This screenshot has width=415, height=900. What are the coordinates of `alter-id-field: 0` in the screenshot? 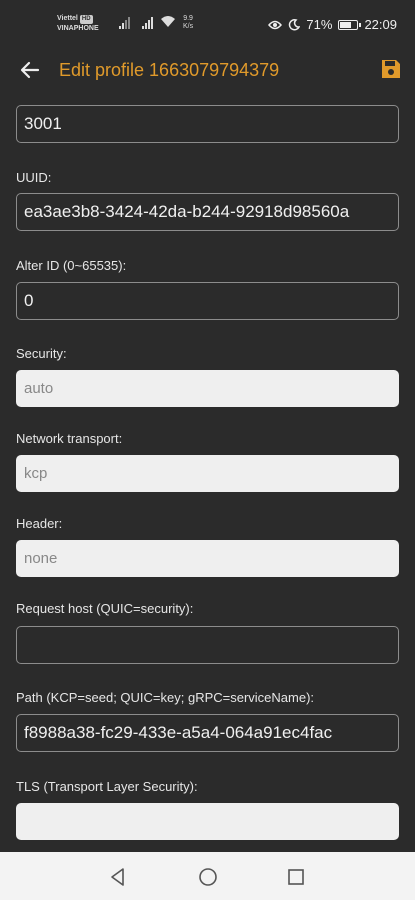 It's located at (207, 301).